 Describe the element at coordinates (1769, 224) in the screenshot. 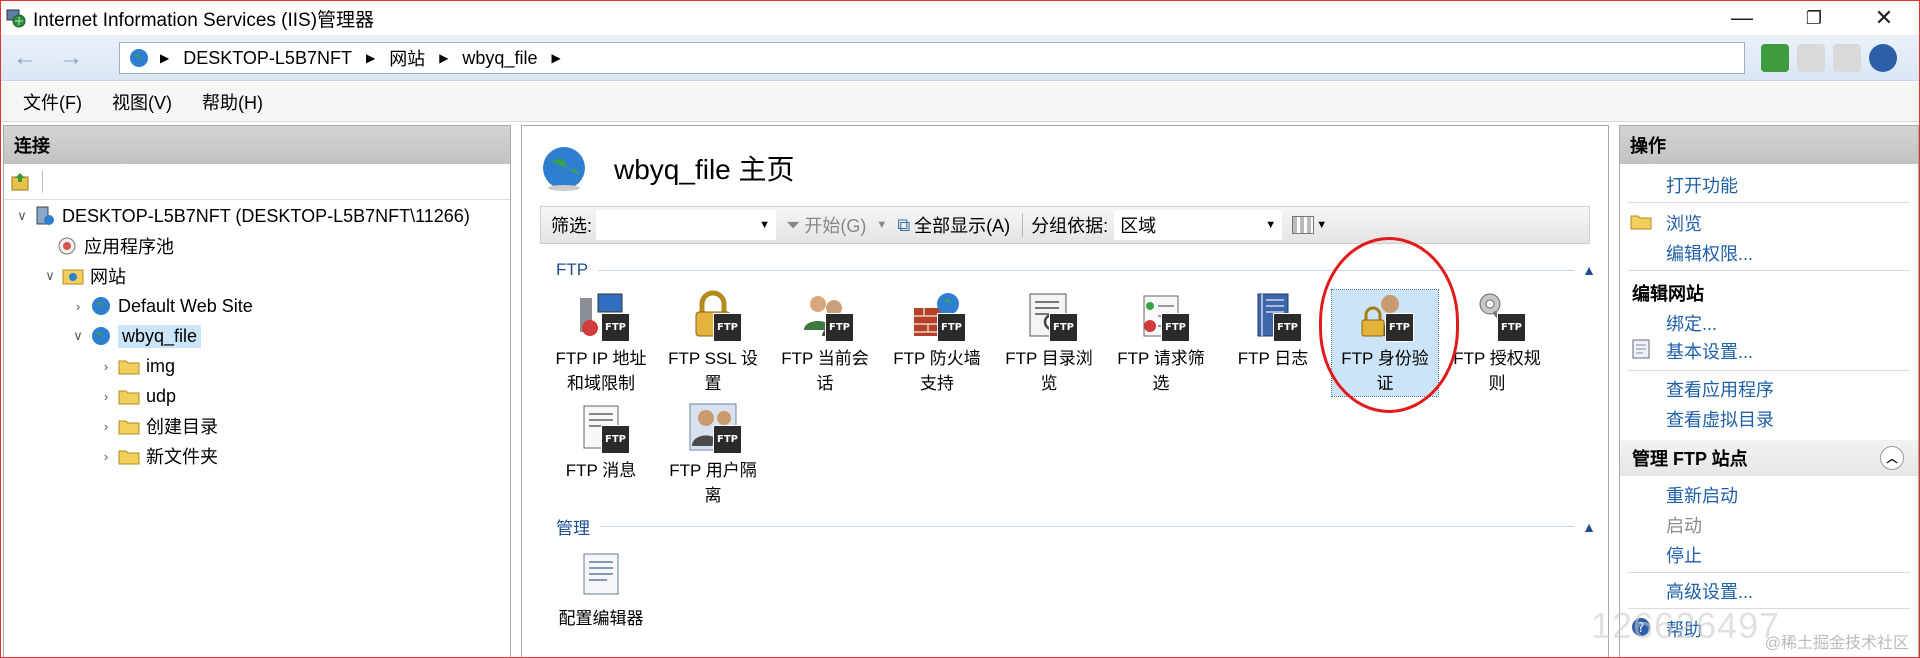

I see `action-browse: 浏览` at that location.